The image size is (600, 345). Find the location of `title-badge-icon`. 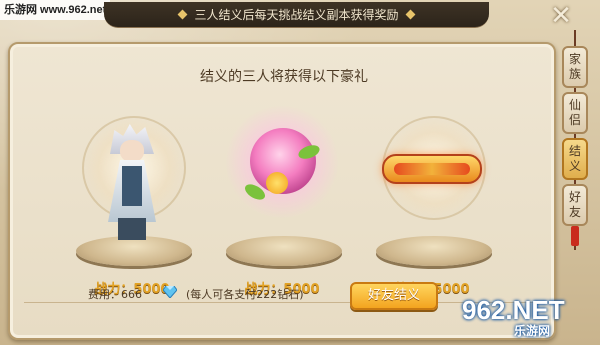

title-badge-icon is located at coordinates (432, 169).